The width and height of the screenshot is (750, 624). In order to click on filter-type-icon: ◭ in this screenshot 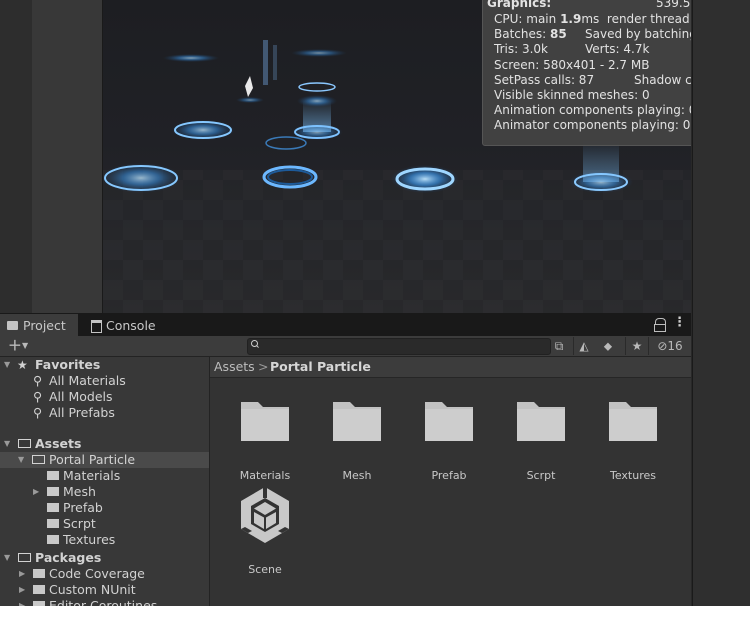, I will do `click(583, 346)`.